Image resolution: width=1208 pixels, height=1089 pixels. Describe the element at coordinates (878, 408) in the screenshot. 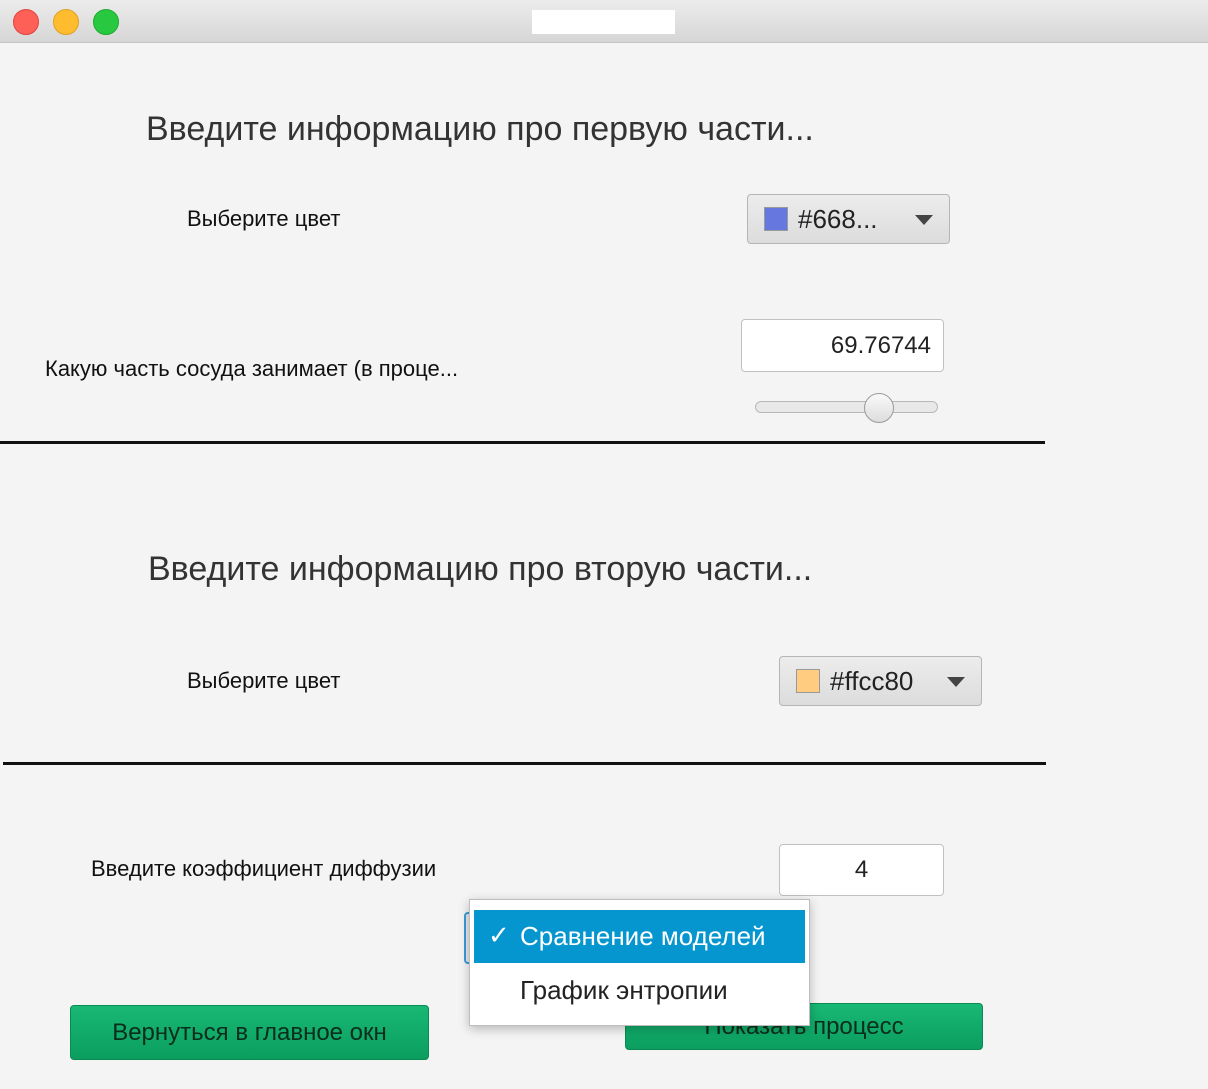

I see `volume-slider-thumb` at that location.